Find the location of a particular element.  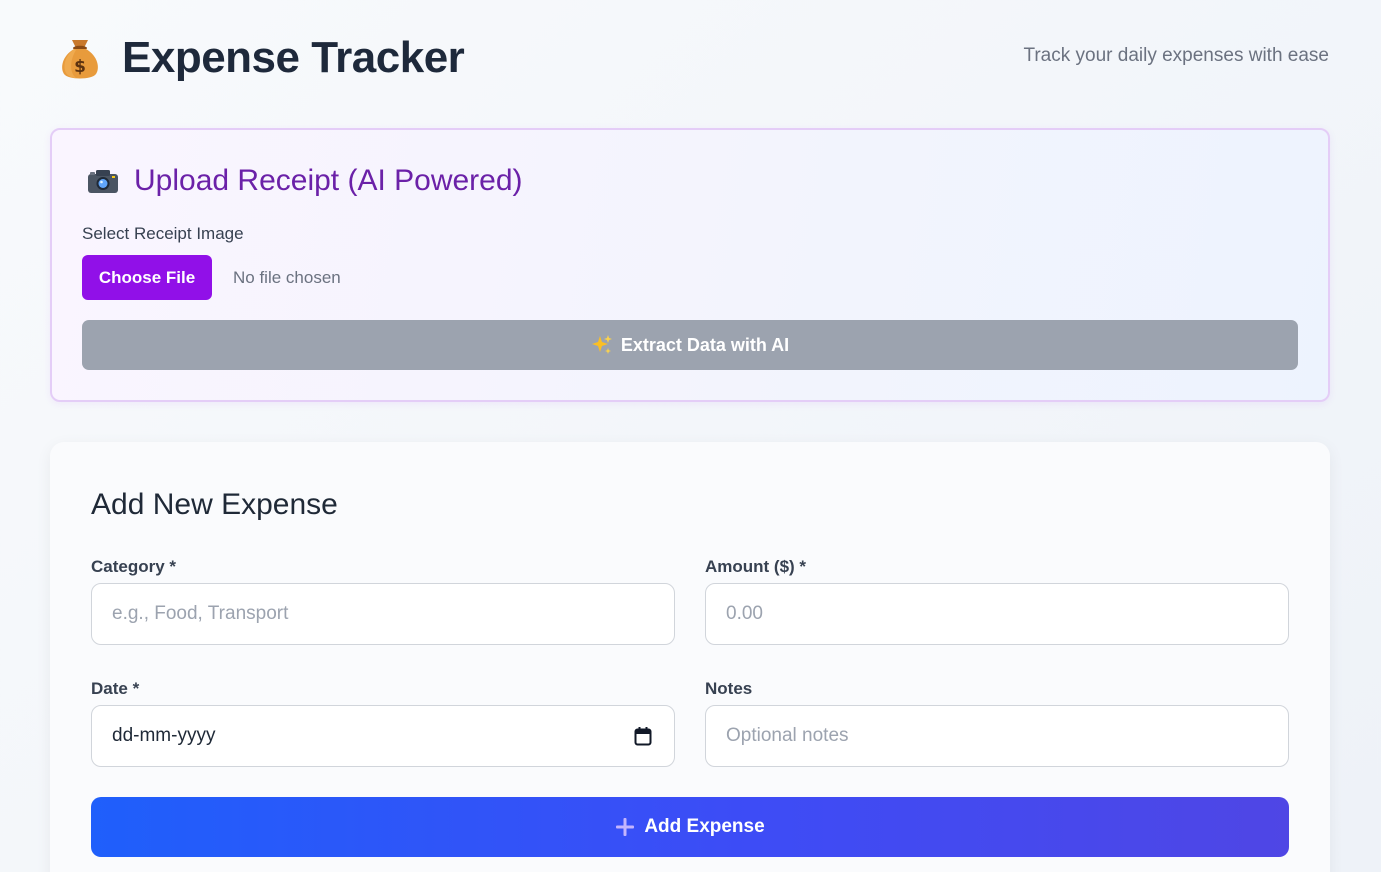

camera-icon is located at coordinates (103, 181).